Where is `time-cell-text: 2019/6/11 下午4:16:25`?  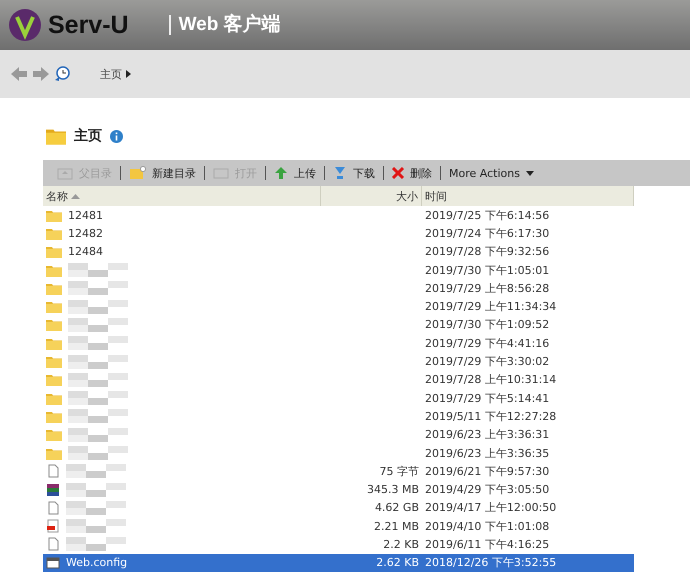
time-cell-text: 2019/6/11 下午4:16:25 is located at coordinates (487, 544).